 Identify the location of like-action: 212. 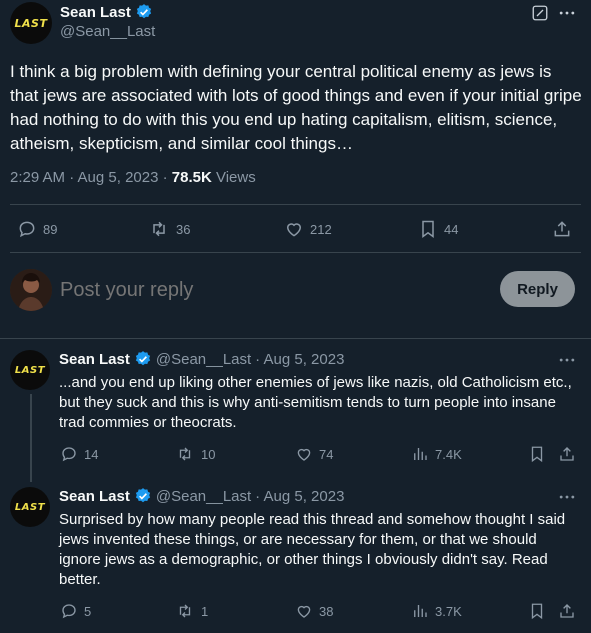
(308, 229).